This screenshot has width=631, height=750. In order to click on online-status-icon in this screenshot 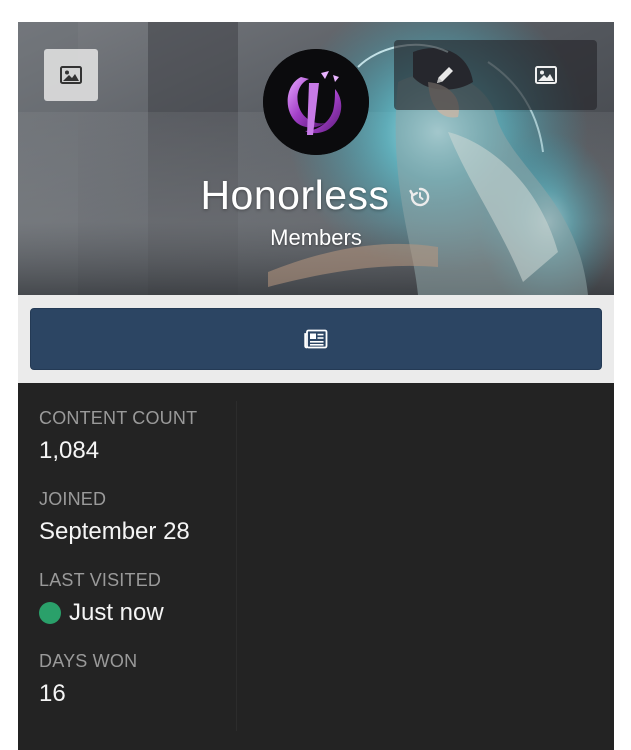, I will do `click(50, 613)`.